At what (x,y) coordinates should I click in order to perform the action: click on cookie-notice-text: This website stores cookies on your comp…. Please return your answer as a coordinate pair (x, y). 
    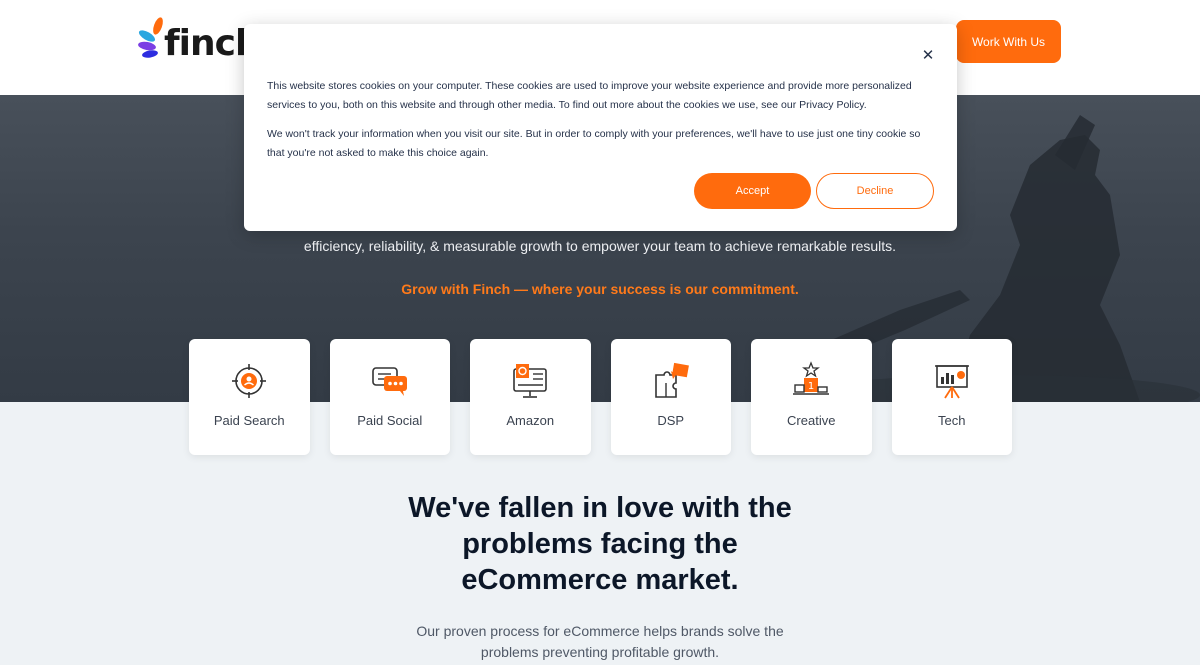
    Looking at the image, I should click on (589, 95).